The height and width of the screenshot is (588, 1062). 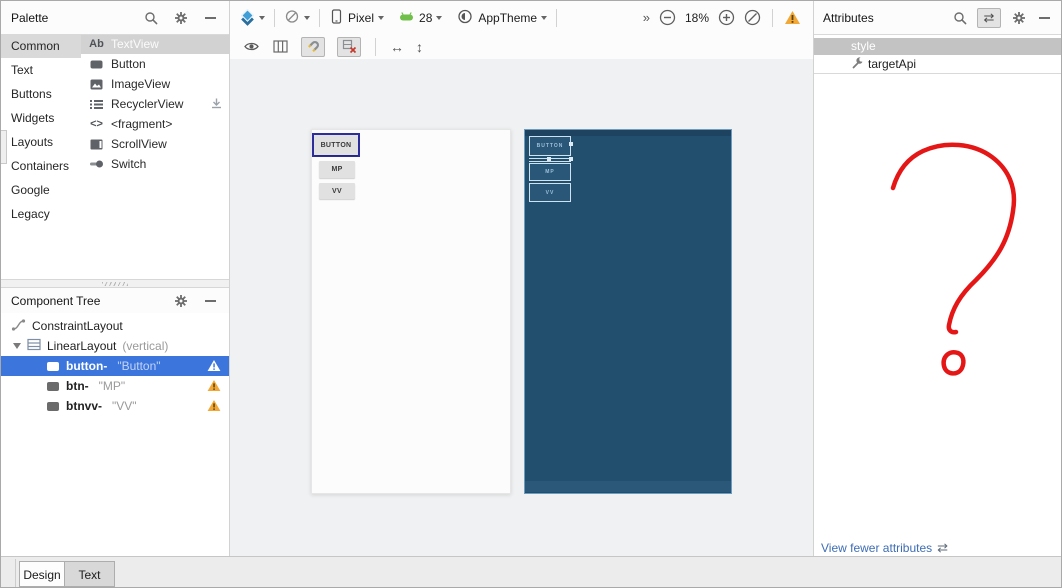 What do you see at coordinates (411, 311) in the screenshot?
I see `design-preview-screen: BUTTON MP VV` at bounding box center [411, 311].